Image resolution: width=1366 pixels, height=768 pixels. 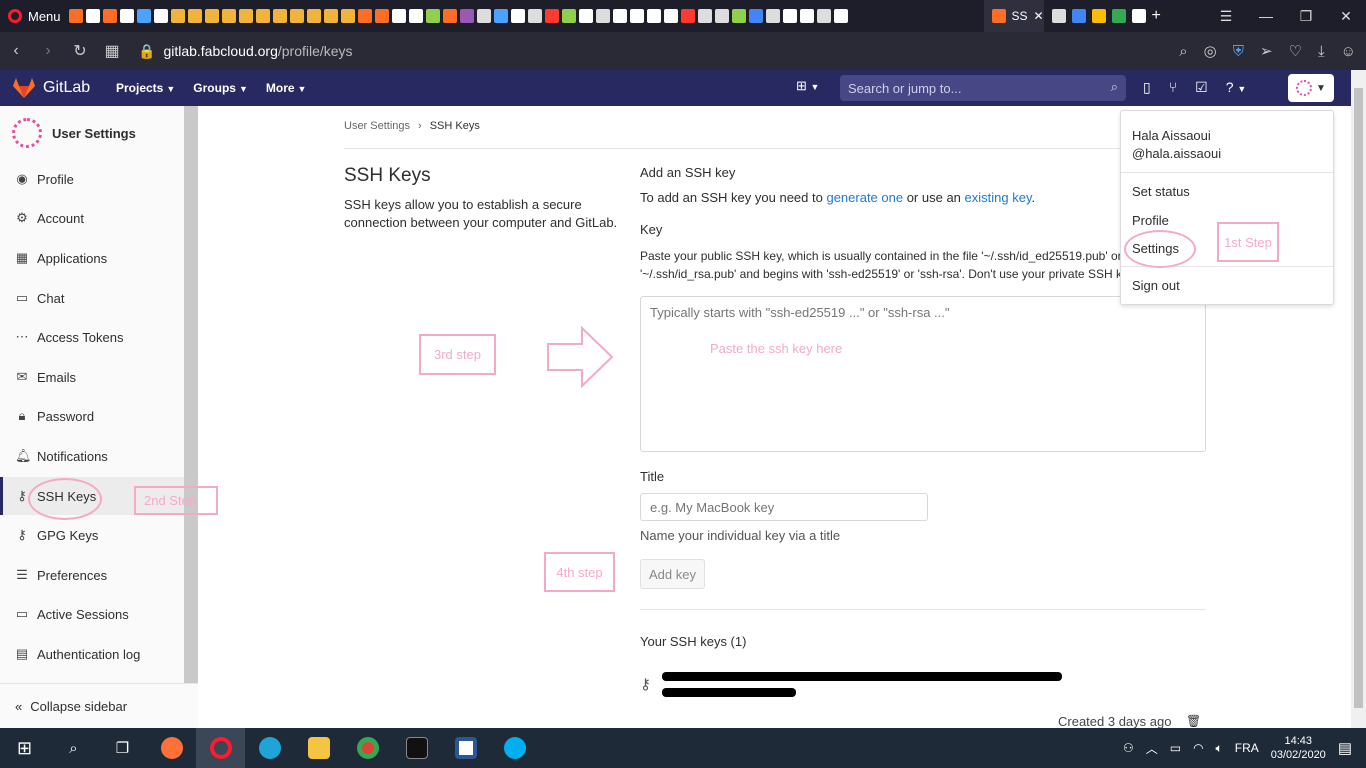 I want to click on user-avatar-button: ▼, so click(x=1311, y=88).